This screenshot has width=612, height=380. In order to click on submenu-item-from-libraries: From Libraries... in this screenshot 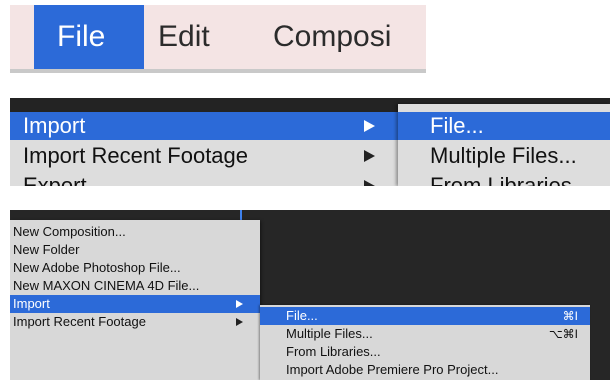, I will do `click(425, 352)`.